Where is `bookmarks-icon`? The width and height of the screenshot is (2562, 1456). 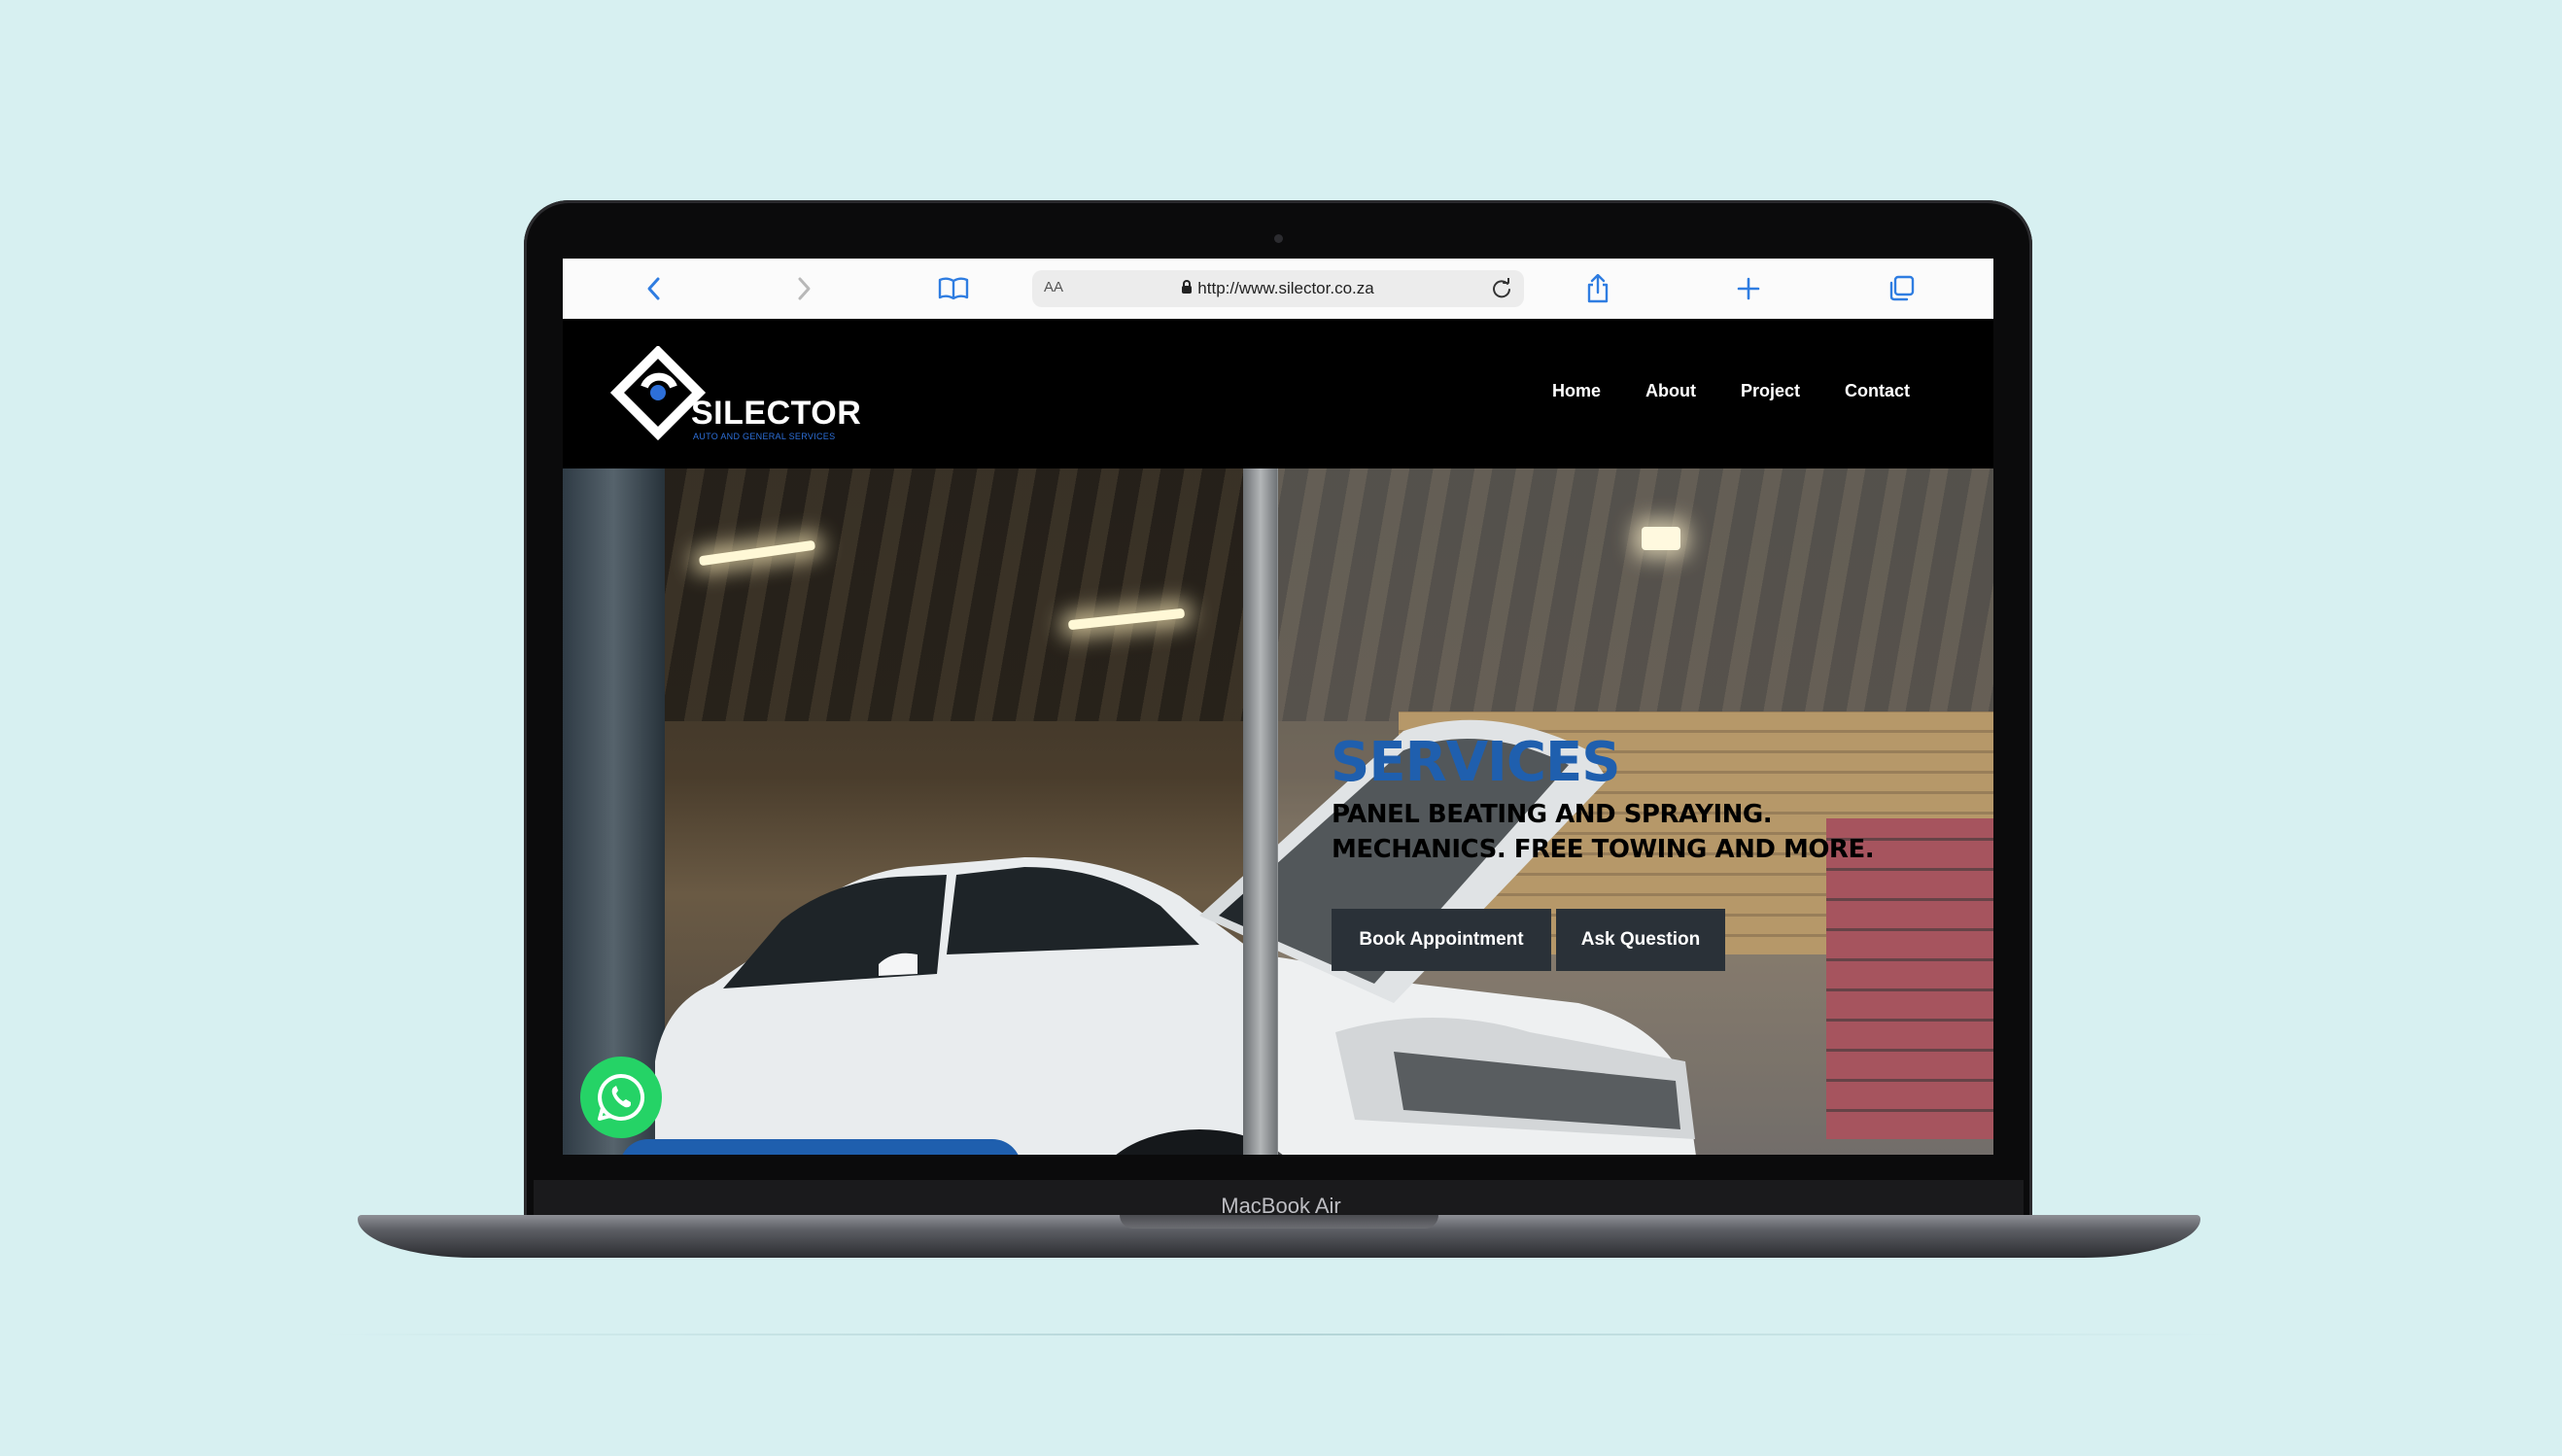 bookmarks-icon is located at coordinates (954, 289).